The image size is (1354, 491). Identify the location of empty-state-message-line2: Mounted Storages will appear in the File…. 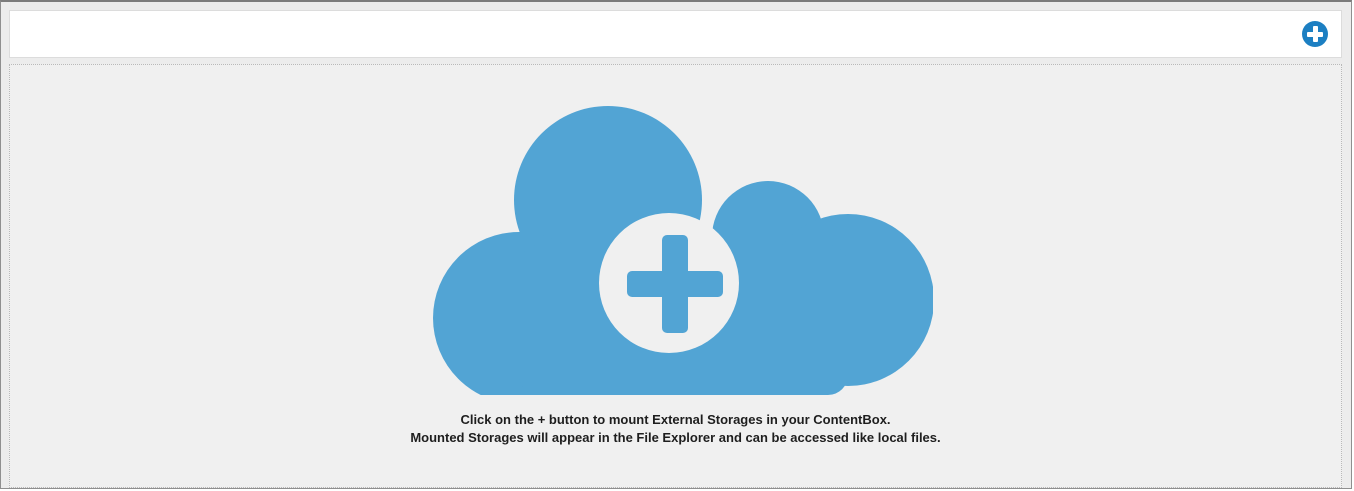
(675, 437).